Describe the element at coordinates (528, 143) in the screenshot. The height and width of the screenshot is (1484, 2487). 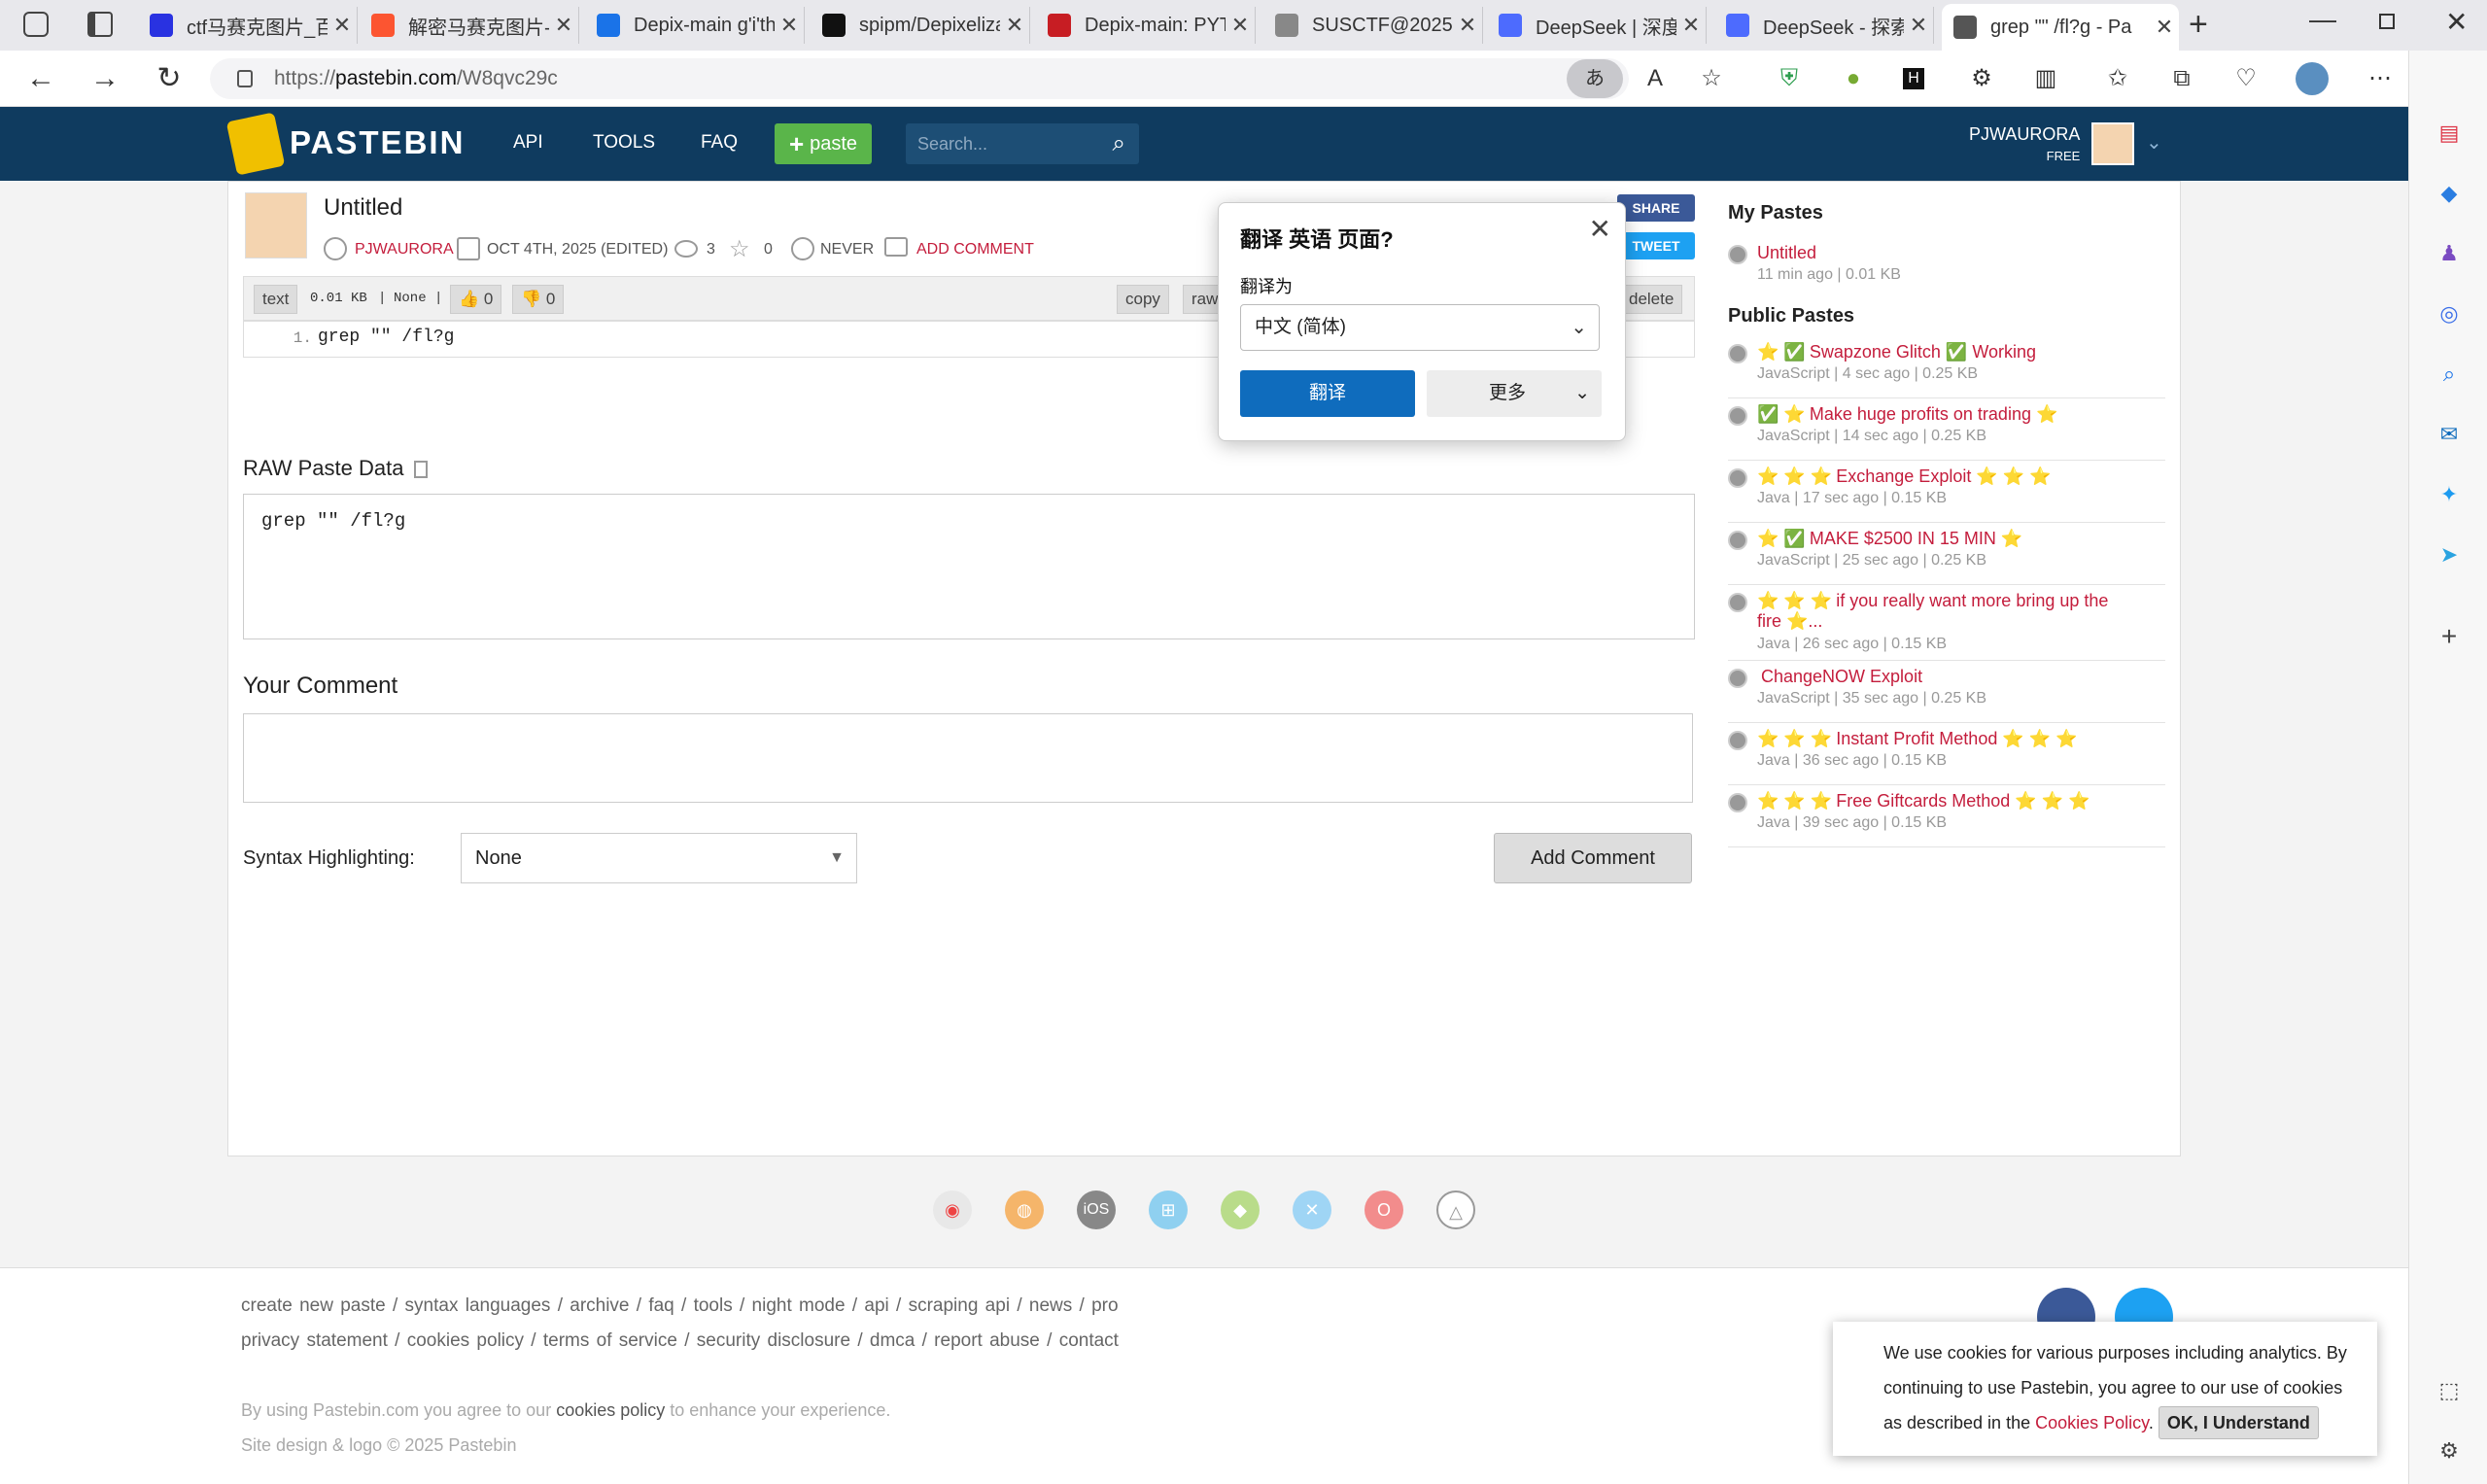
I see `nav-api: API` at that location.